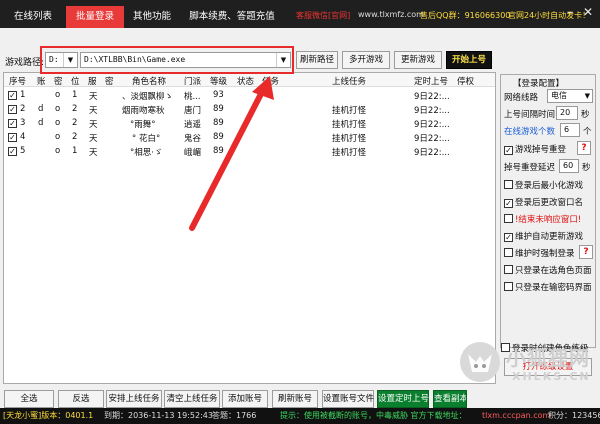  Describe the element at coordinates (466, 82) in the screenshot. I see `col-ban: 停权` at that location.